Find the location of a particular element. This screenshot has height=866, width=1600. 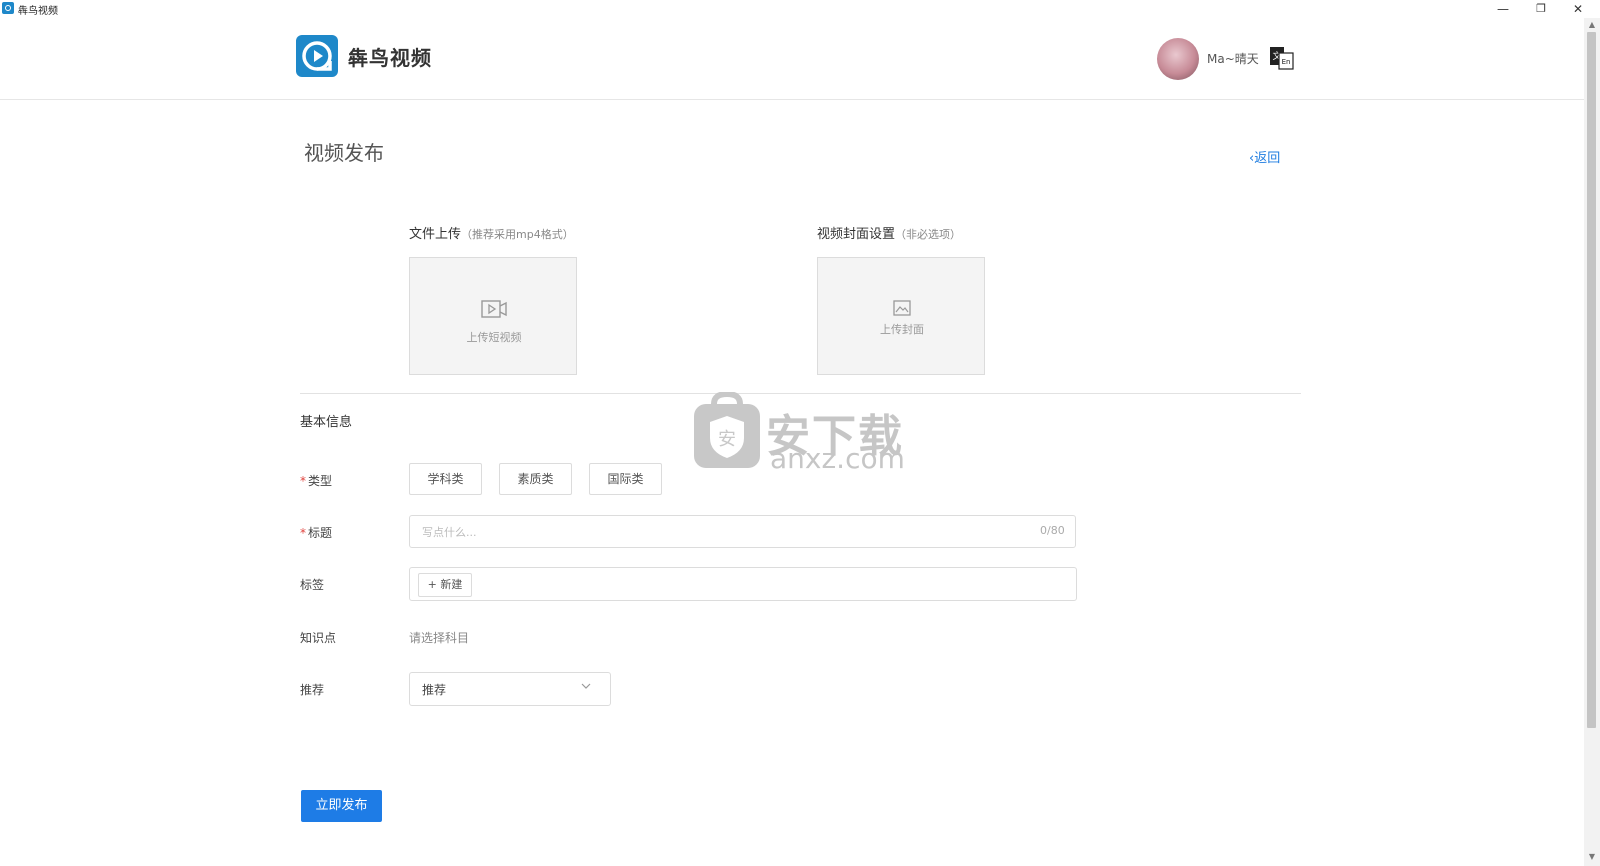

cover-upload-text: 上传封面 is located at coordinates (902, 329).